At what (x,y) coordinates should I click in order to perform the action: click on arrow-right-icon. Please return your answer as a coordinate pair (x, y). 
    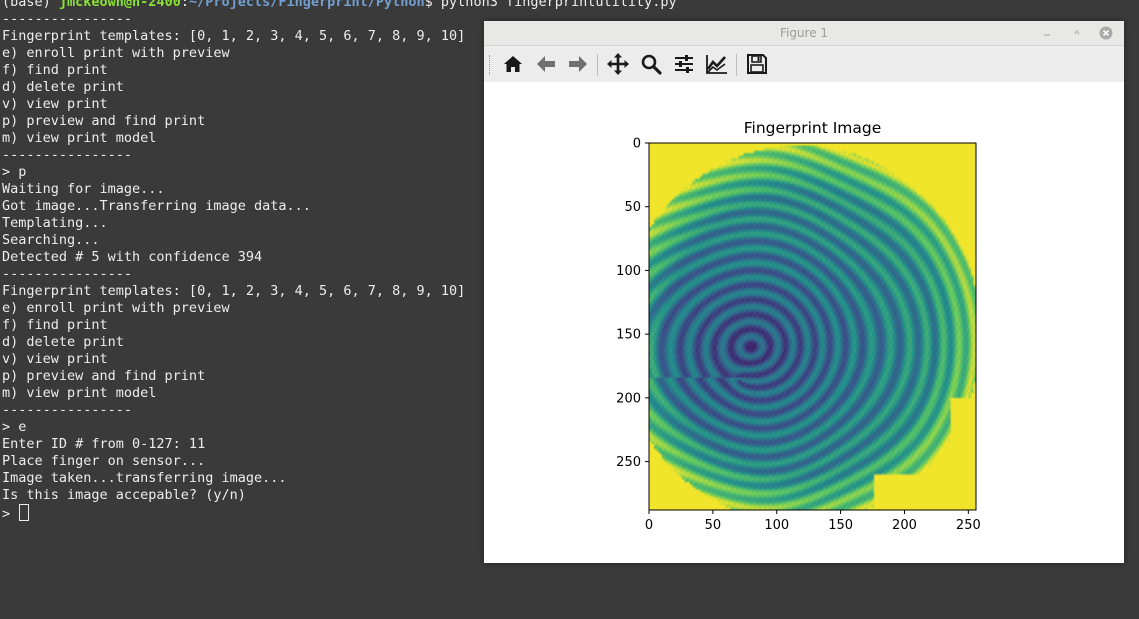
    Looking at the image, I should click on (578, 64).